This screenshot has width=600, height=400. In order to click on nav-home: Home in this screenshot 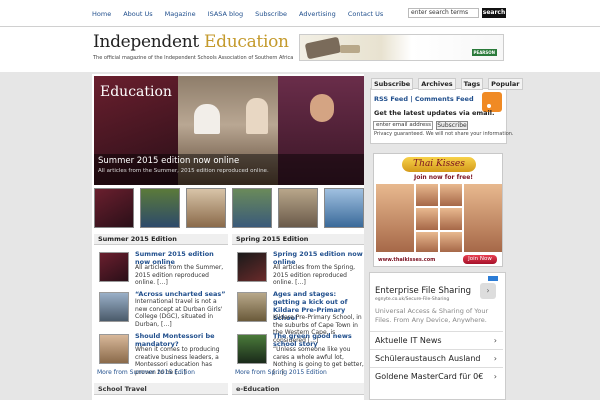, I will do `click(101, 14)`.